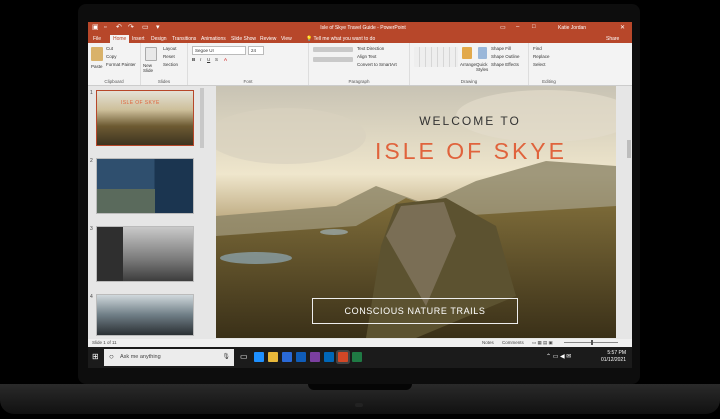 This screenshot has height=419, width=720. Describe the element at coordinates (95, 356) in the screenshot. I see `windows-start-icon: ⊞` at that location.